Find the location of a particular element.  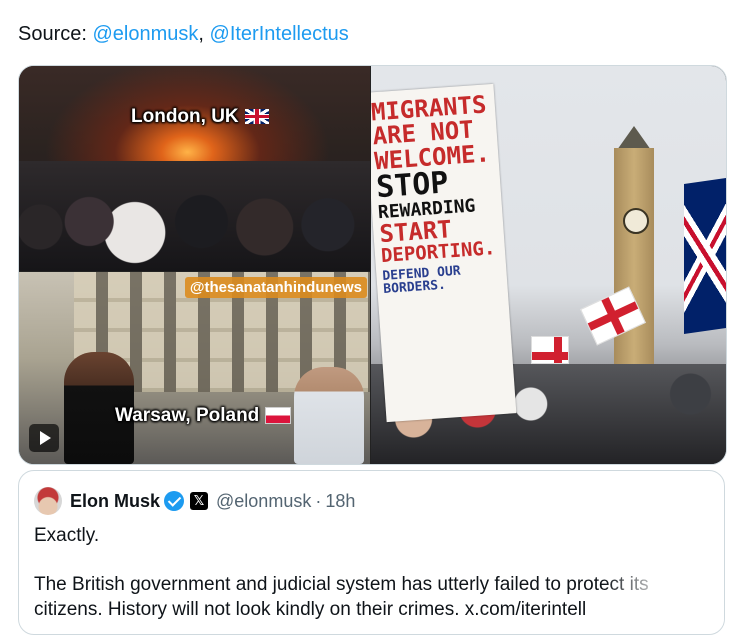

sign-line: DEFEND OUR BORDERS. is located at coordinates (421, 280).